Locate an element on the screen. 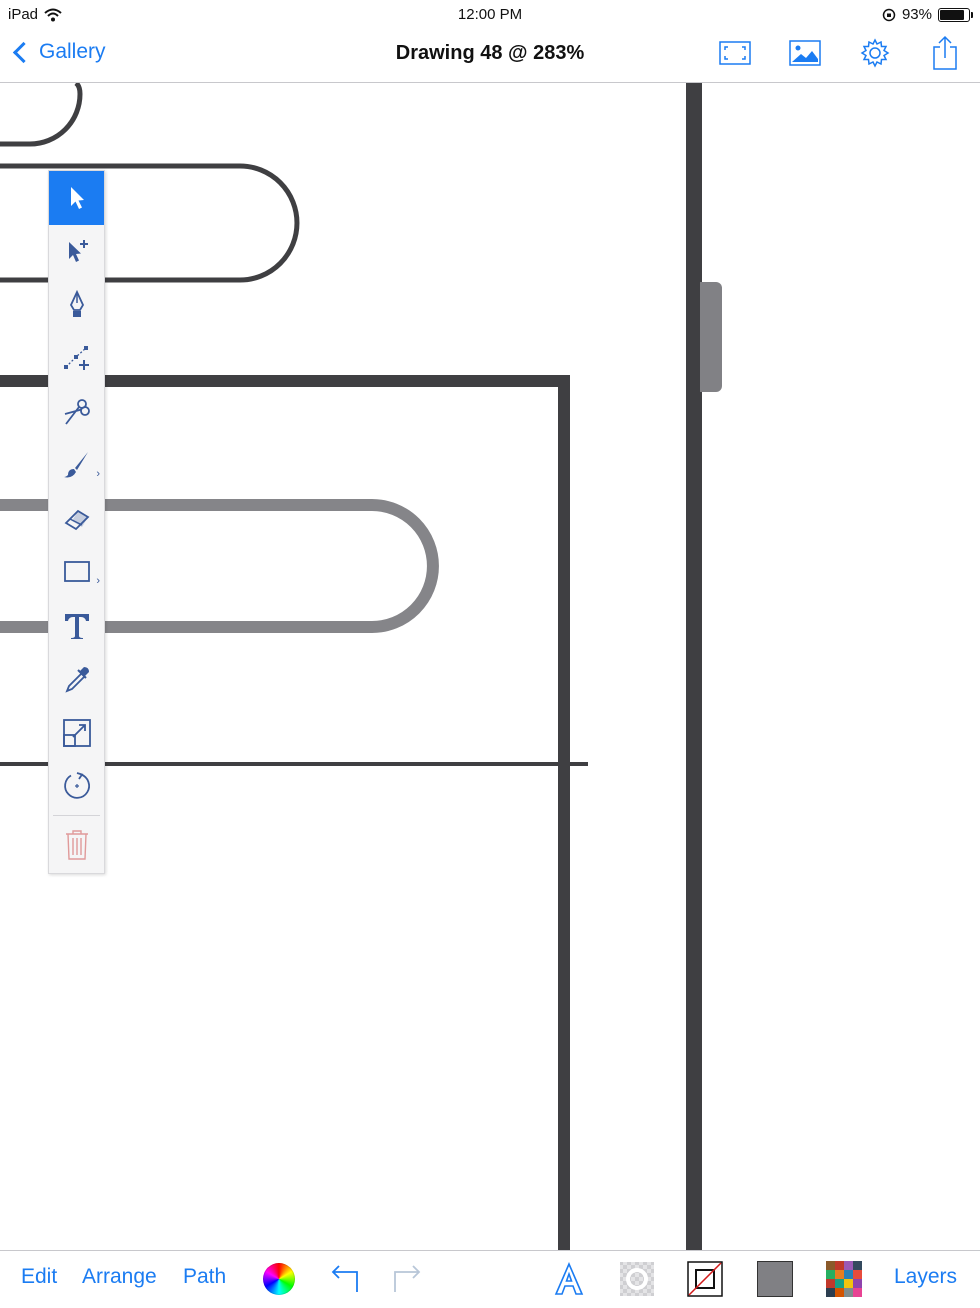 Image resolution: width=980 pixels, height=1308 pixels. eyedropper-icon is located at coordinates (76, 680).